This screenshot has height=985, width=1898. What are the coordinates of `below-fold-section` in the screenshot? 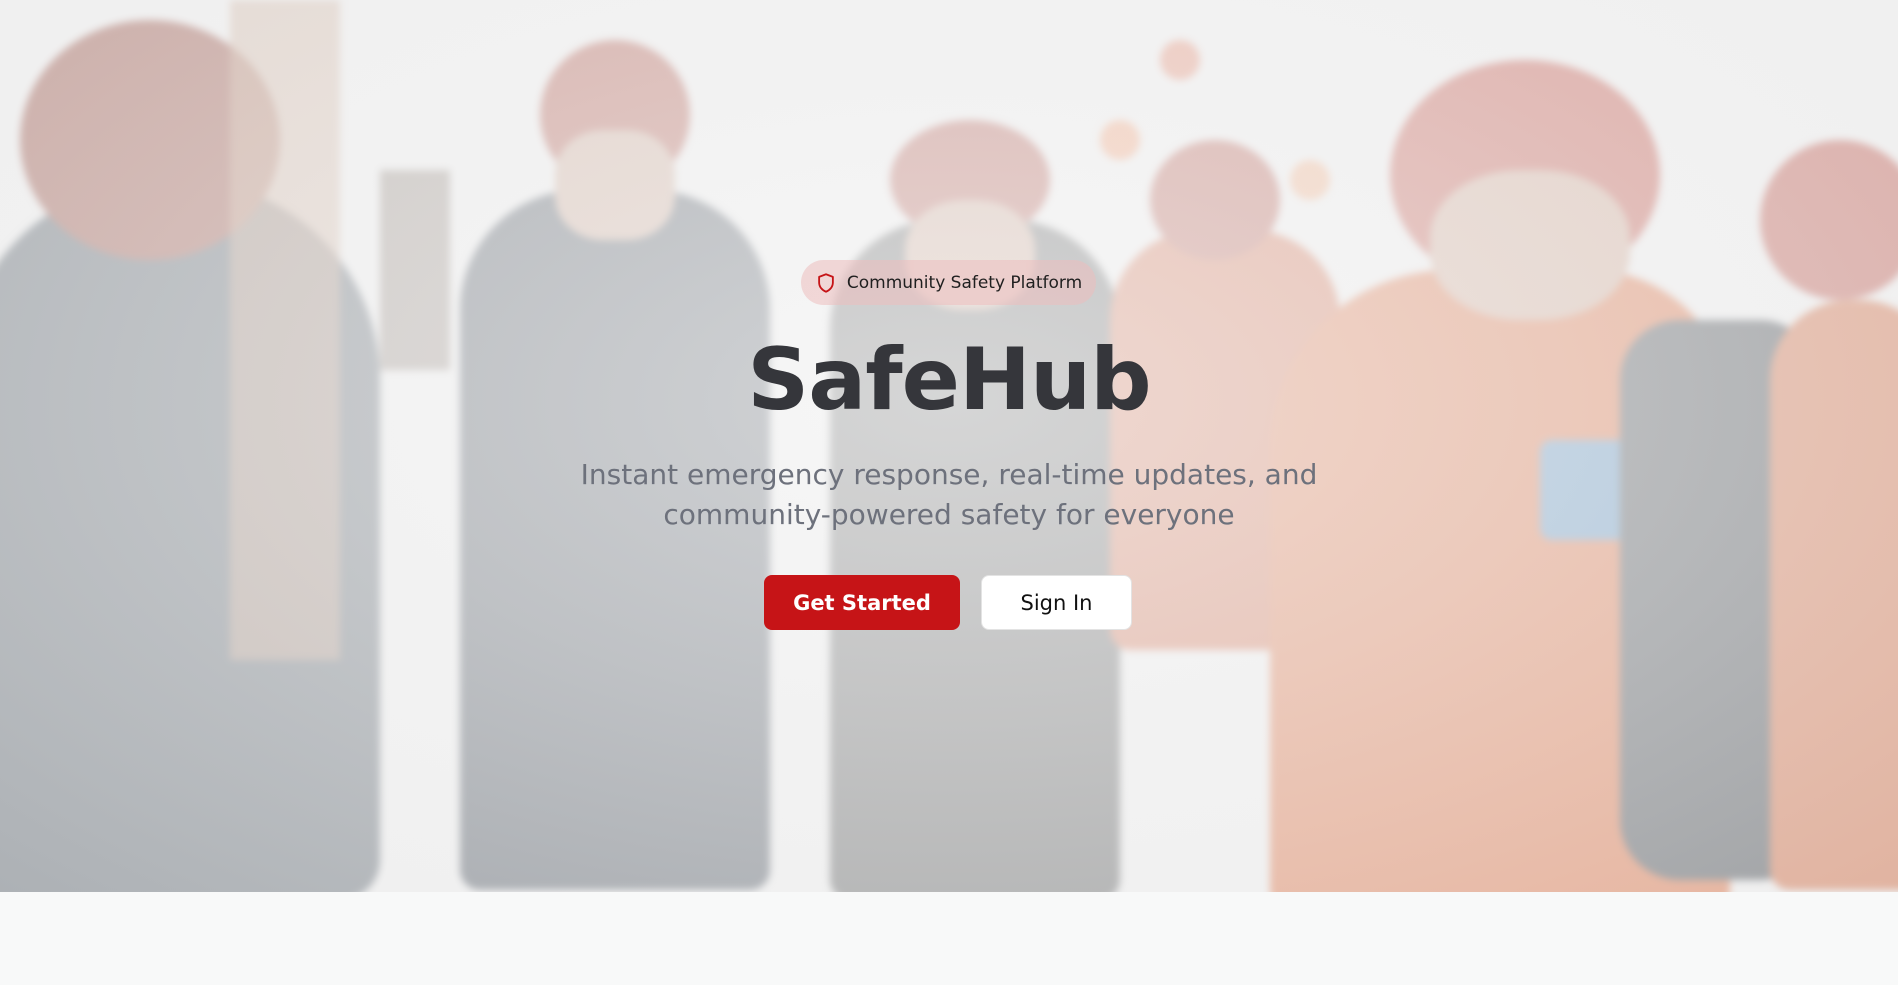 It's located at (949, 938).